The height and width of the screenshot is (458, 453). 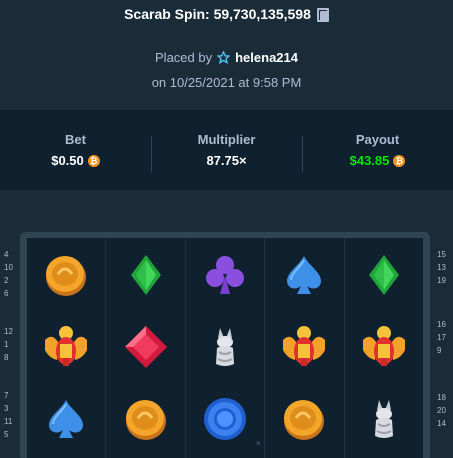 I want to click on payout-value: $43.85, so click(x=369, y=160).